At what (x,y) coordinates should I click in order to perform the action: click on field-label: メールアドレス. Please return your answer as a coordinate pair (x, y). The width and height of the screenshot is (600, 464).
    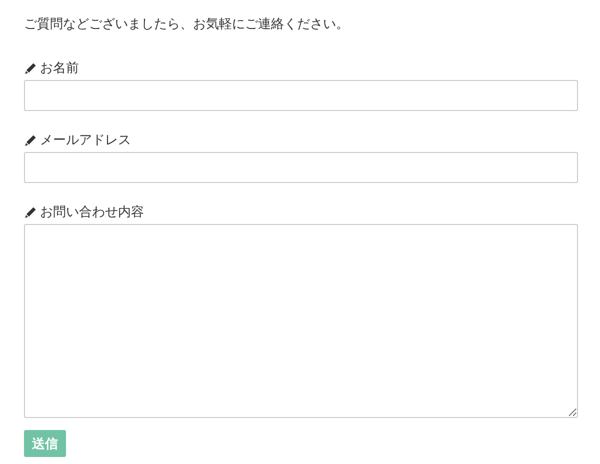
    Looking at the image, I should click on (85, 140).